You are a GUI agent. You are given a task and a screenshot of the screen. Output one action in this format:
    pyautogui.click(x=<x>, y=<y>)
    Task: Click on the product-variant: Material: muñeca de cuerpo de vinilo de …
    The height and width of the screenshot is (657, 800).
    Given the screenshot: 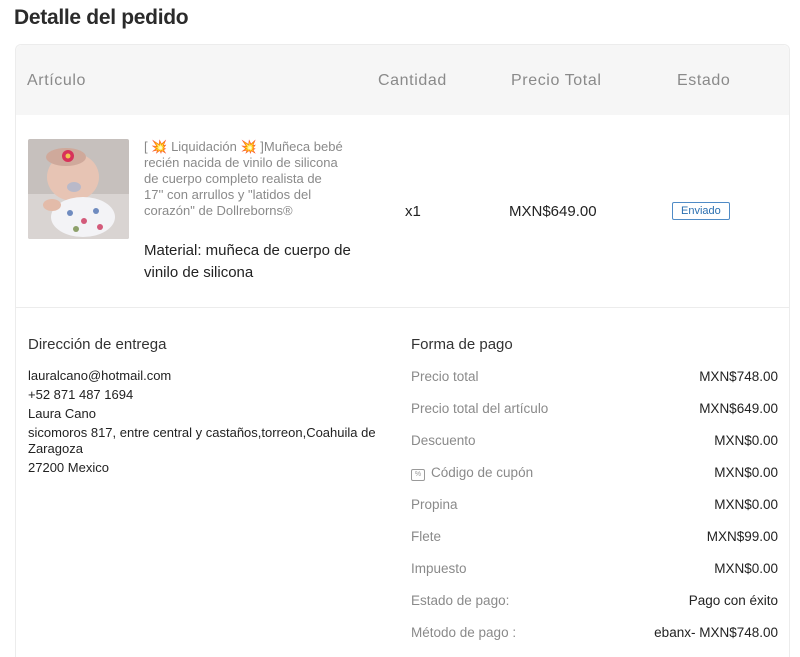 What is the action you would take?
    pyautogui.click(x=247, y=261)
    